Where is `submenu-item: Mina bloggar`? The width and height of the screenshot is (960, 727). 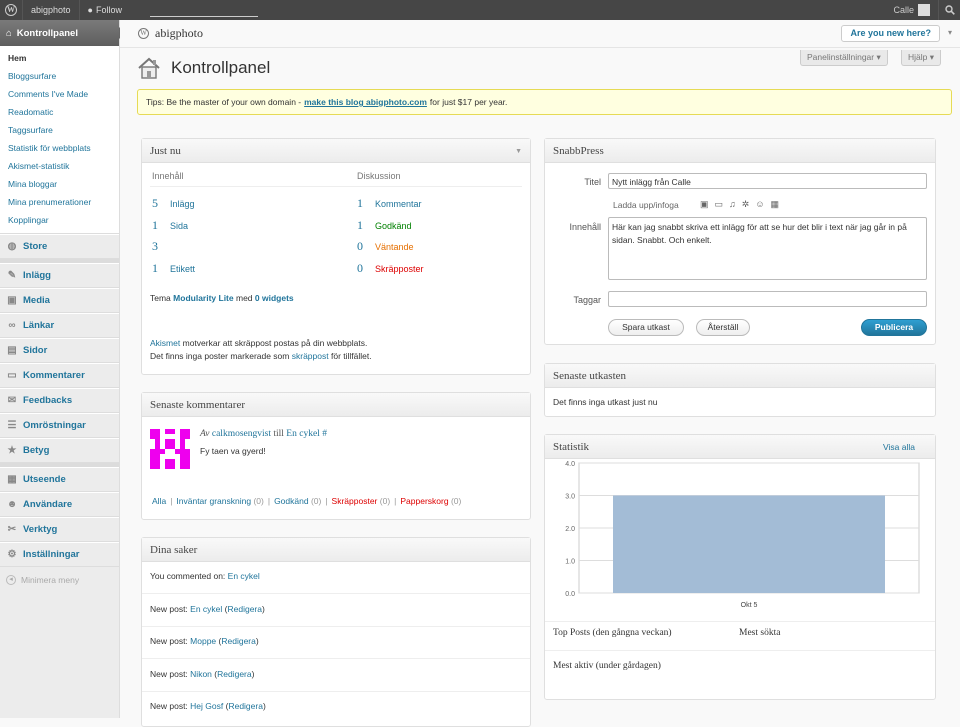 submenu-item: Mina bloggar is located at coordinates (59, 184).